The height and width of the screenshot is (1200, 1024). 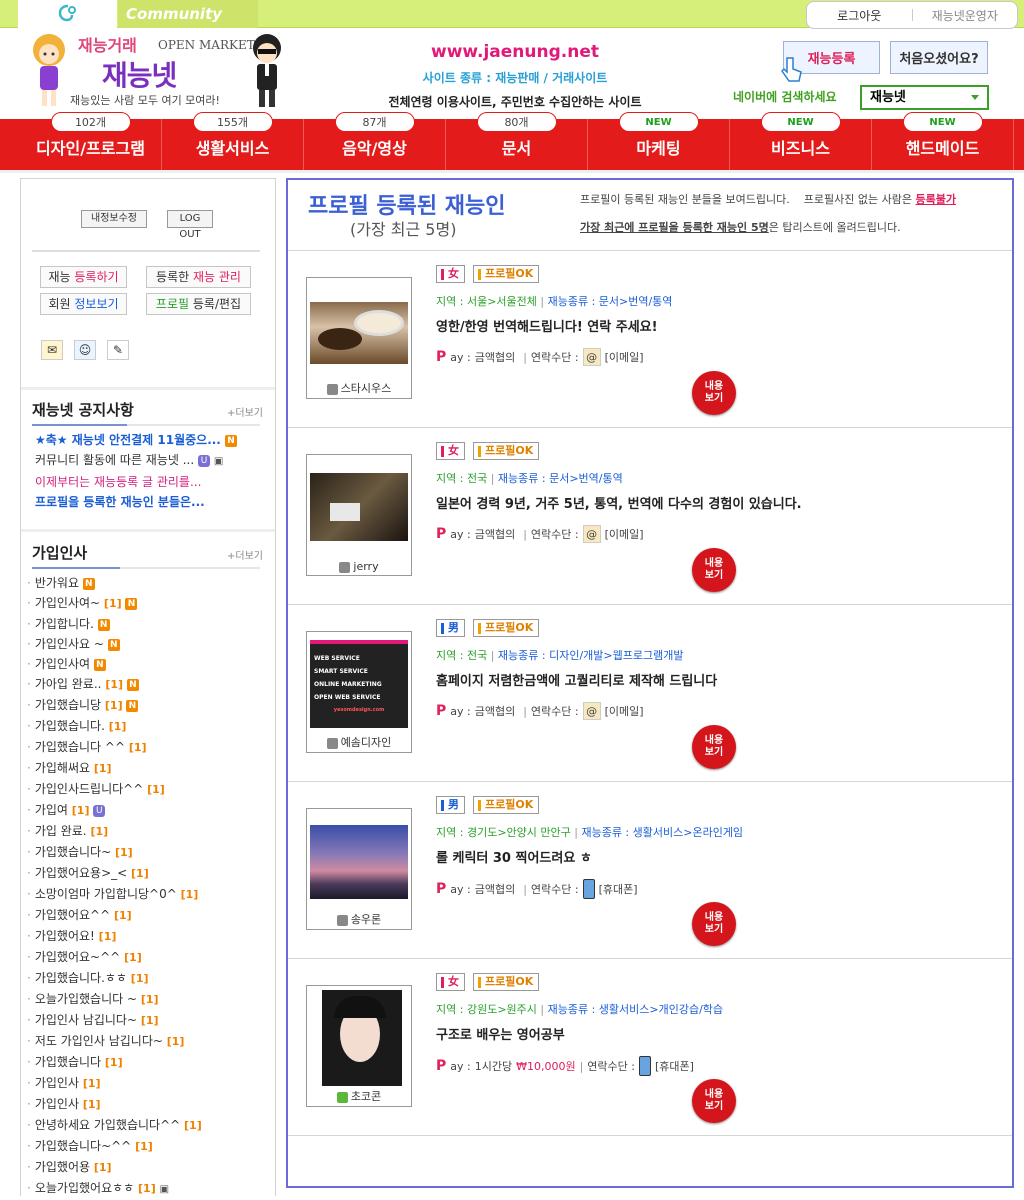 What do you see at coordinates (342, 920) in the screenshot?
I see `user-level-icon` at bounding box center [342, 920].